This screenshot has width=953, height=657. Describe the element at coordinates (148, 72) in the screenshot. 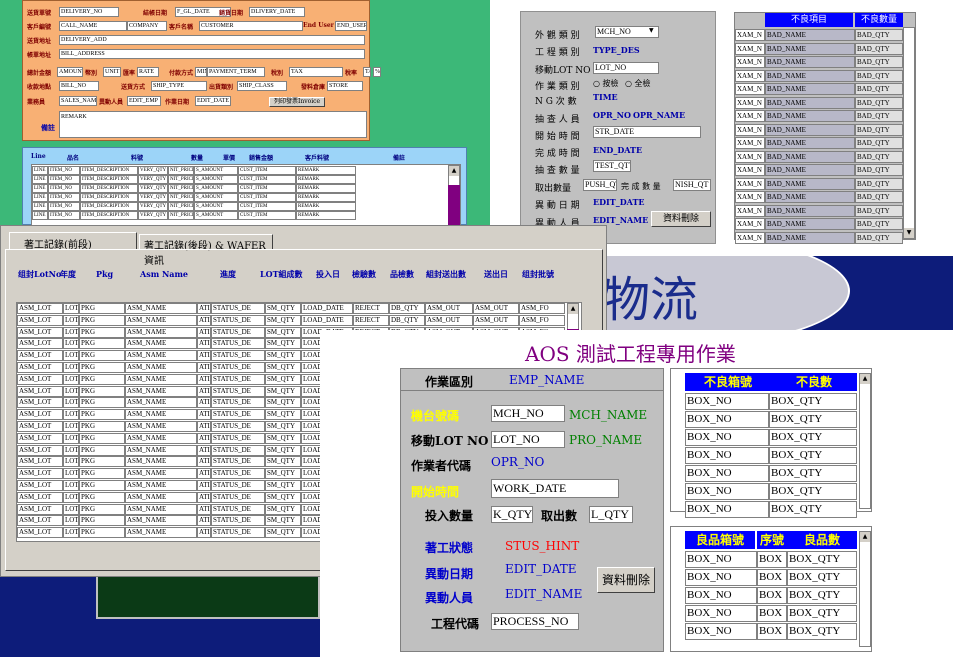

I see `r5-field: RATE` at that location.